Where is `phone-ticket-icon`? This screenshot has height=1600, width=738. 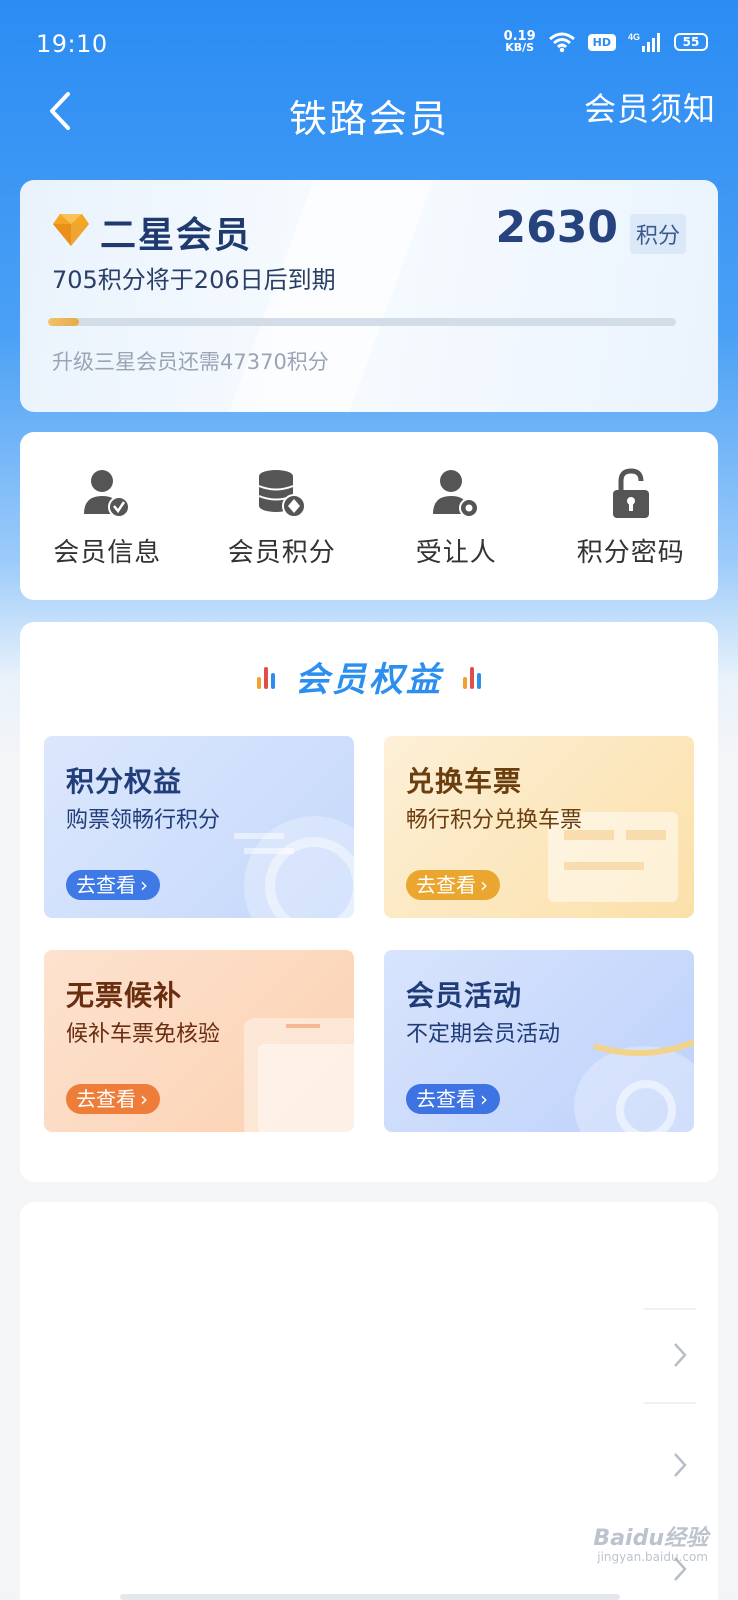
phone-ticket-icon is located at coordinates (299, 1075).